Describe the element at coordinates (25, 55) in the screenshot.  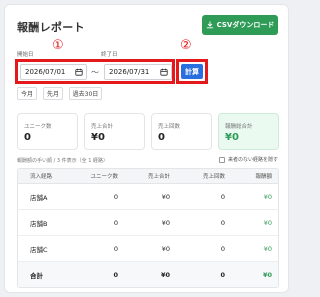
I see `start-date-label: 開始日` at that location.